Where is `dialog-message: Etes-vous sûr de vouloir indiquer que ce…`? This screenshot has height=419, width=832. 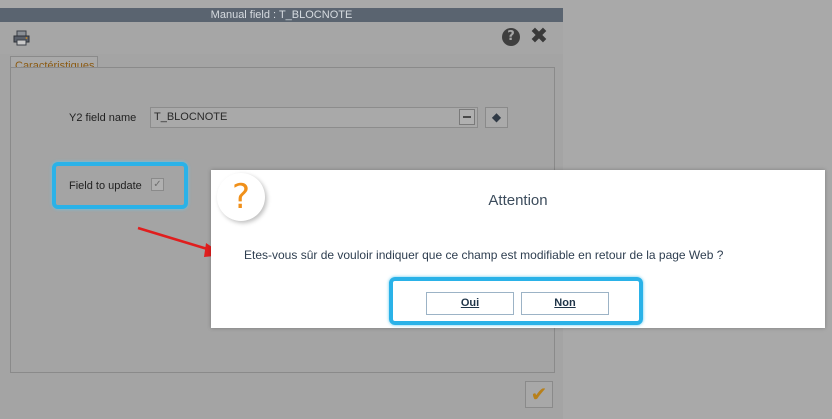 dialog-message: Etes-vous sûr de vouloir indiquer que ce… is located at coordinates (484, 255).